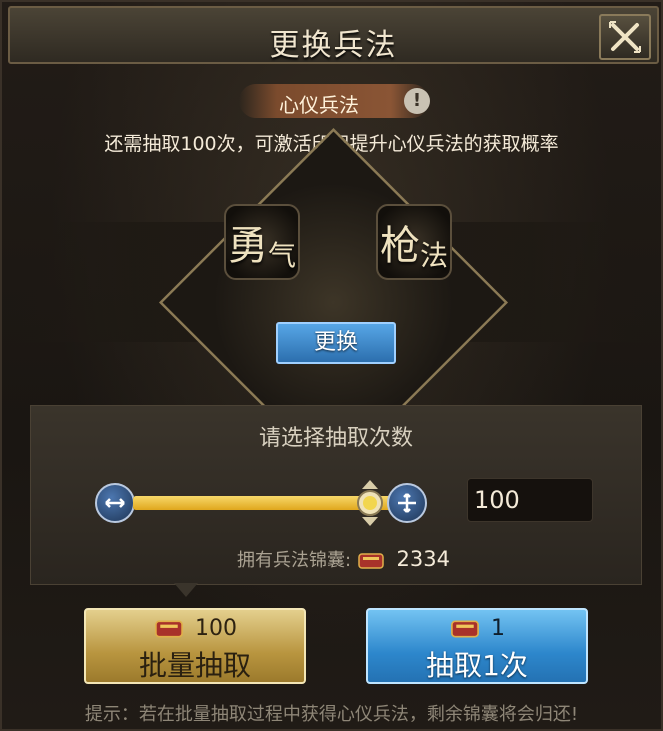 The width and height of the screenshot is (663, 731). Describe the element at coordinates (319, 105) in the screenshot. I see `preferred-strategy-label: 心仪兵法` at that location.